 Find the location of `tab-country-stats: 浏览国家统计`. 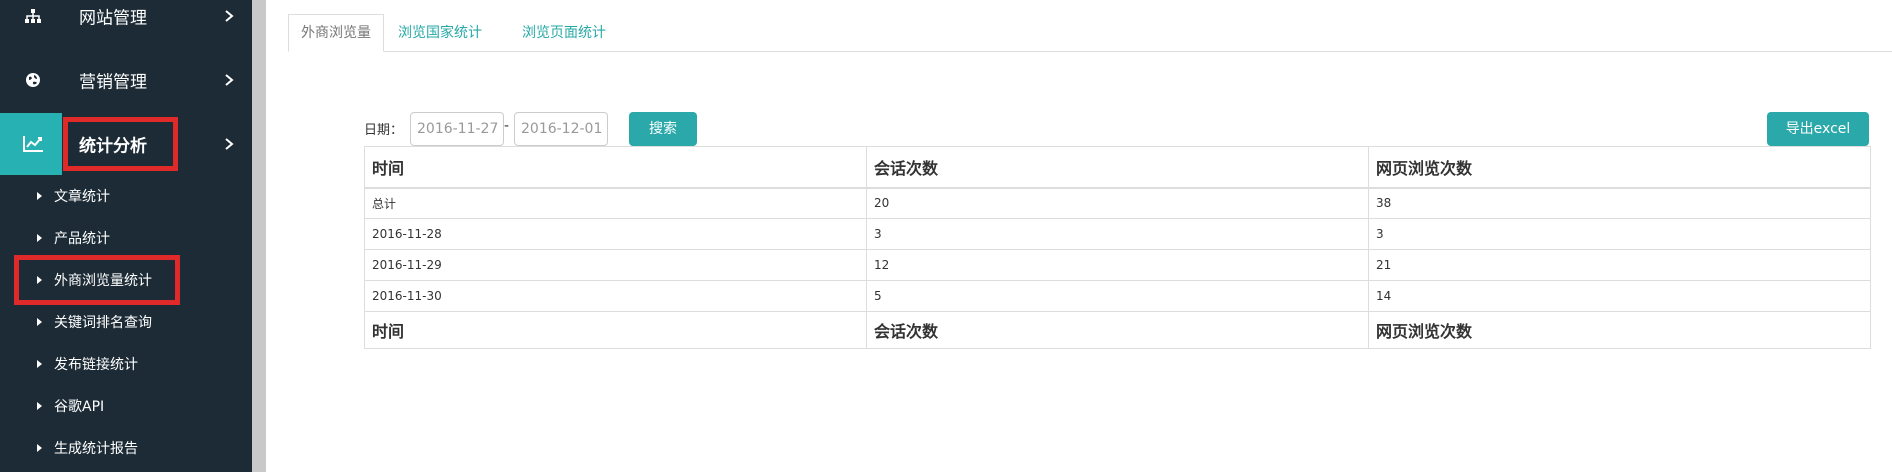

tab-country-stats: 浏览国家统计 is located at coordinates (440, 33).